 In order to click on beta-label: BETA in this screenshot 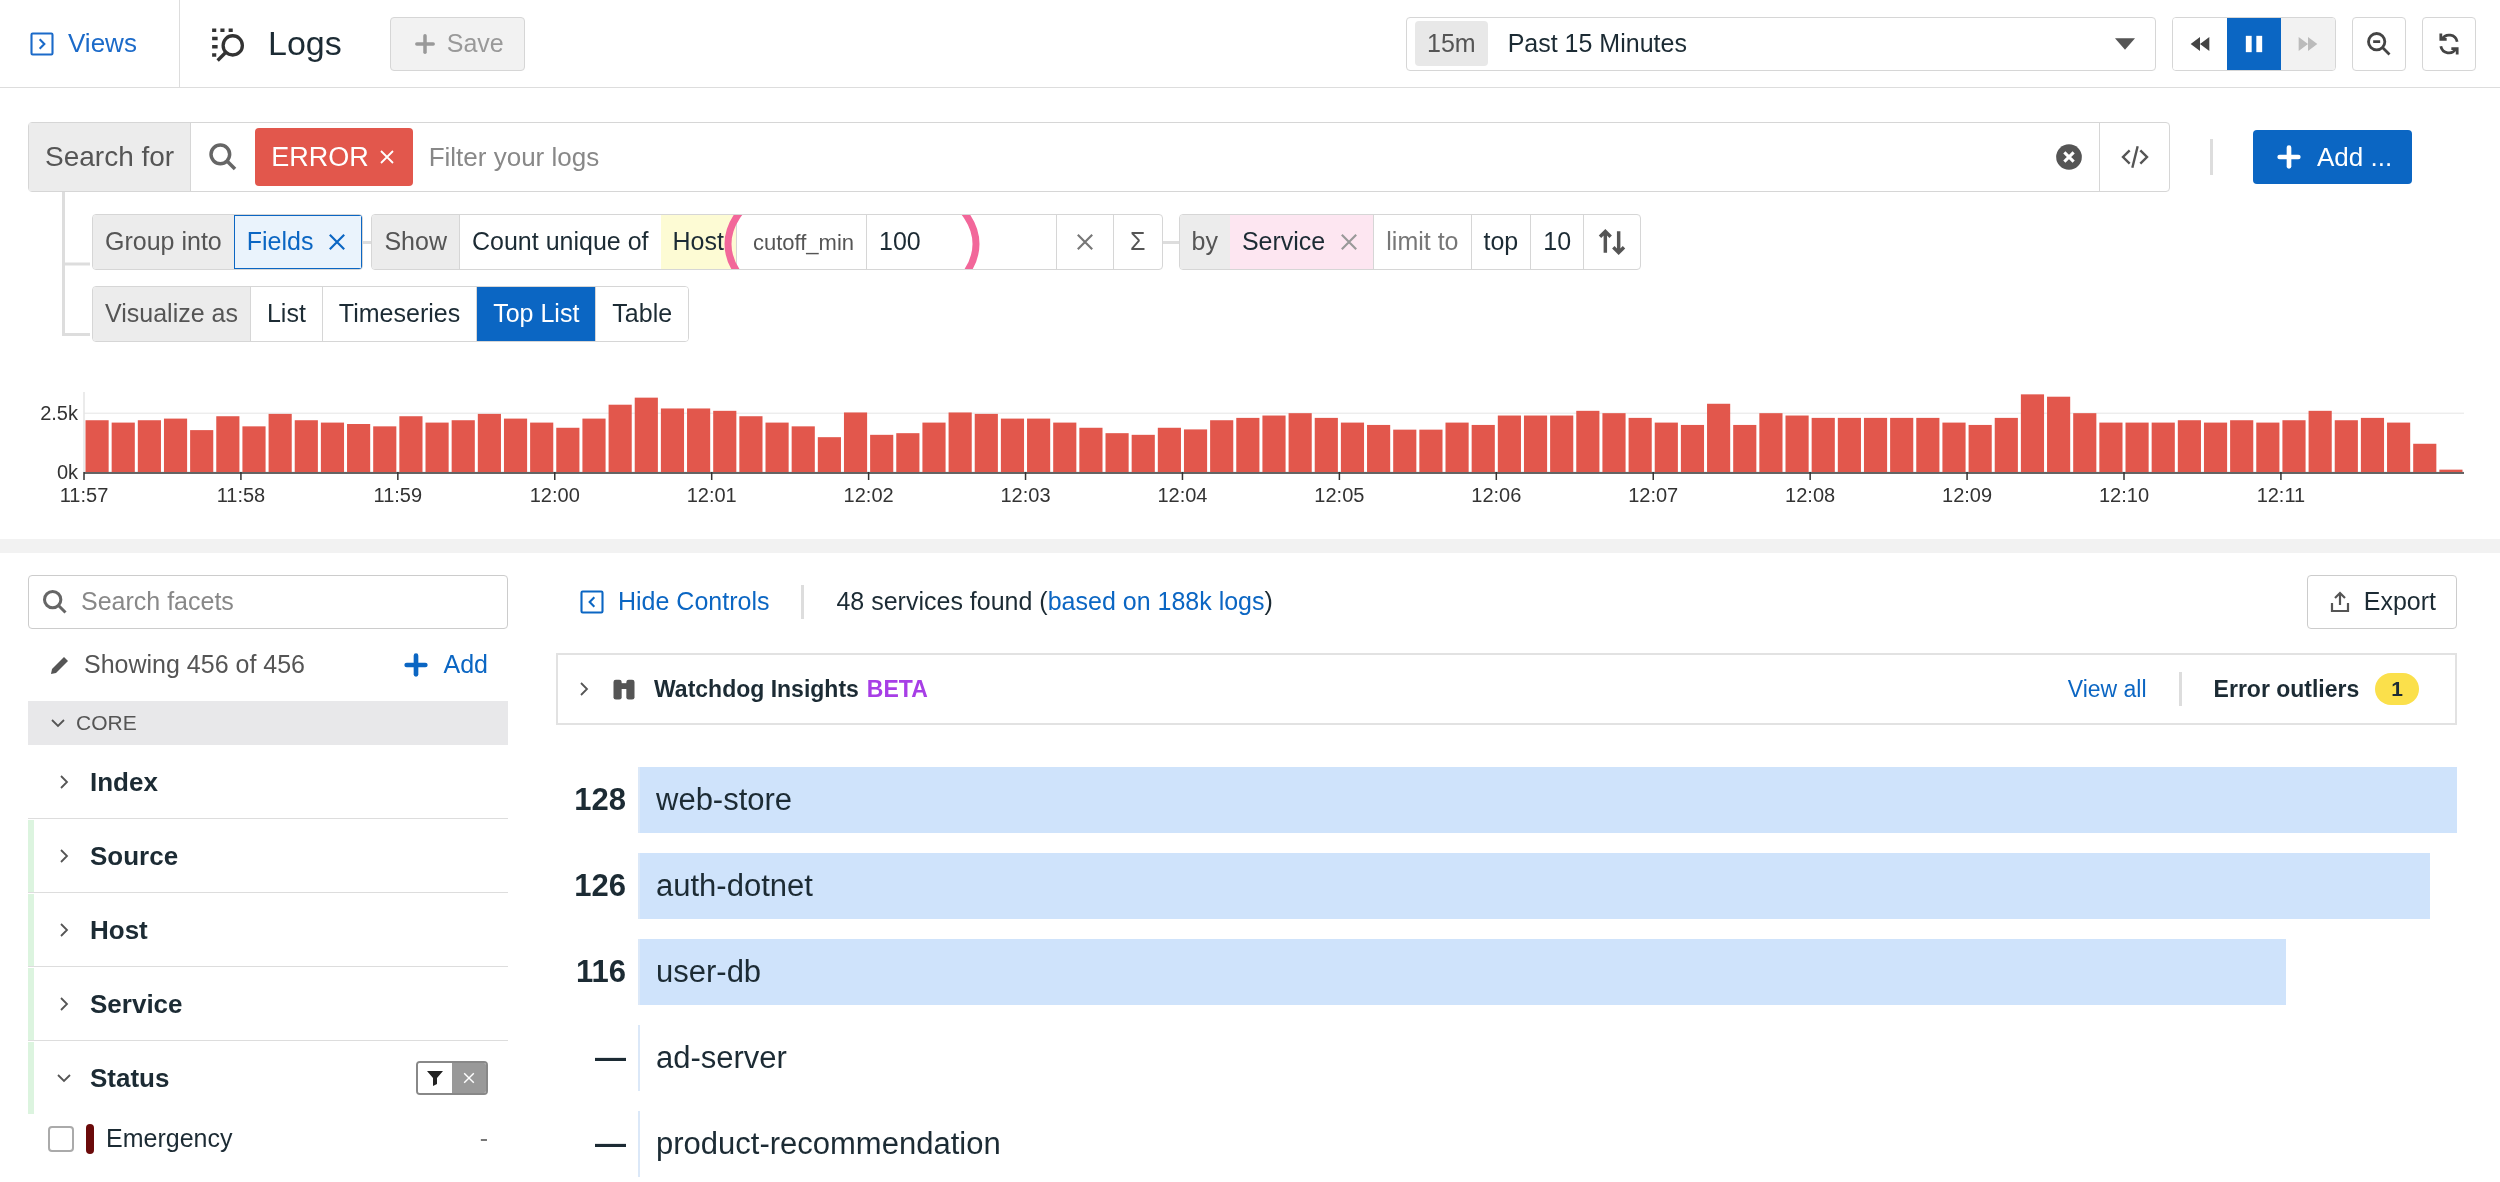, I will do `click(897, 689)`.